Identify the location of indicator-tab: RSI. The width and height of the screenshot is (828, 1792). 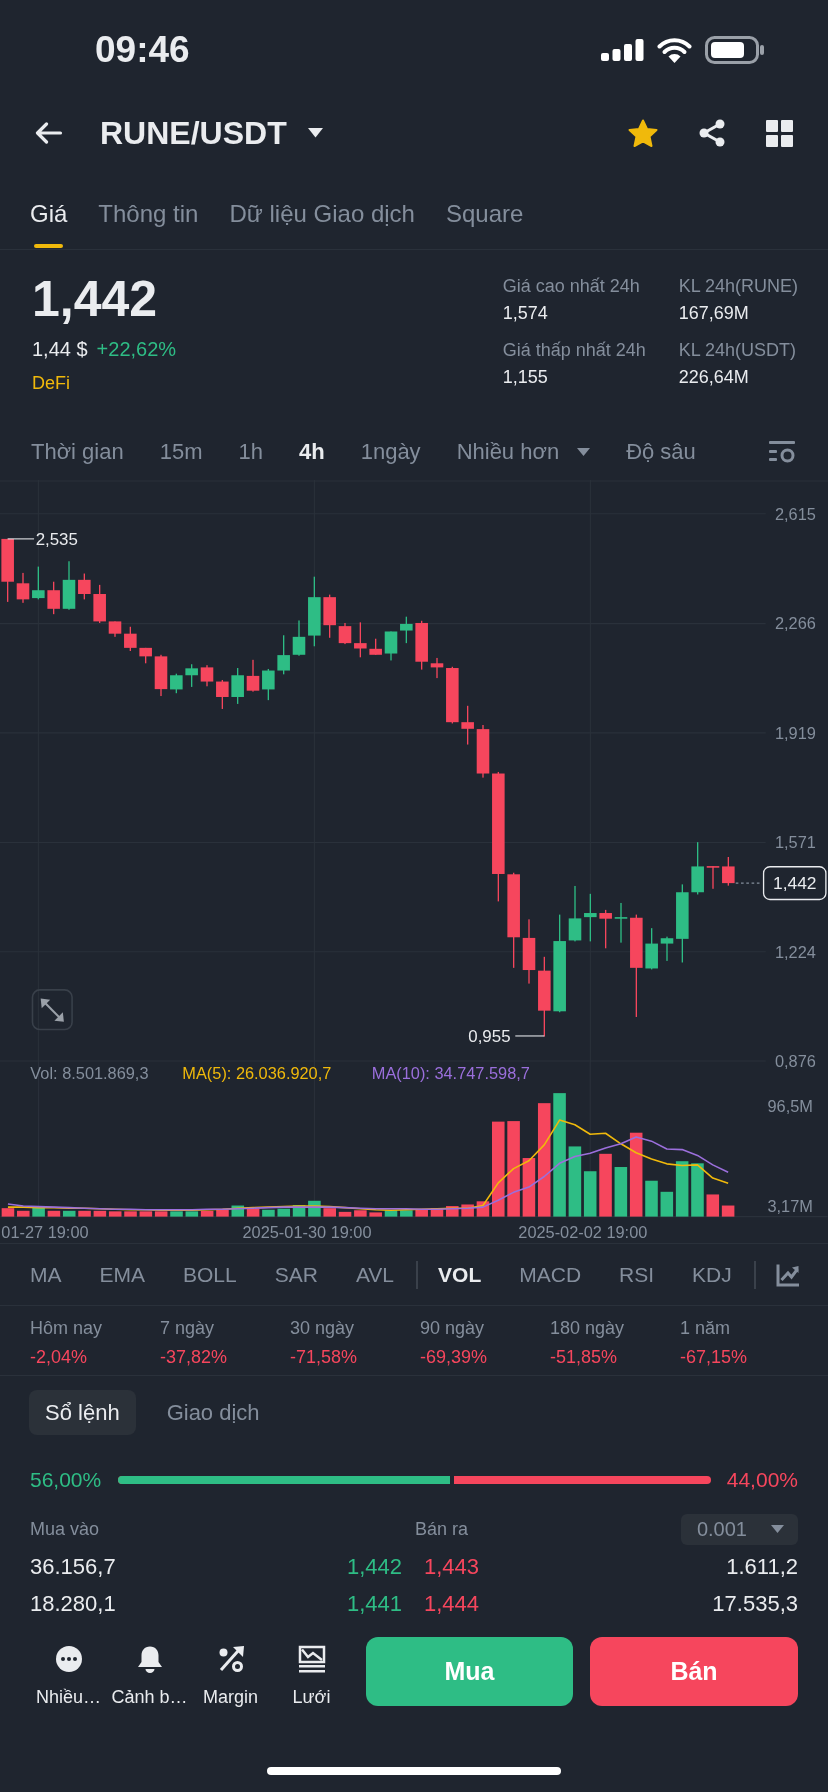
(637, 1274).